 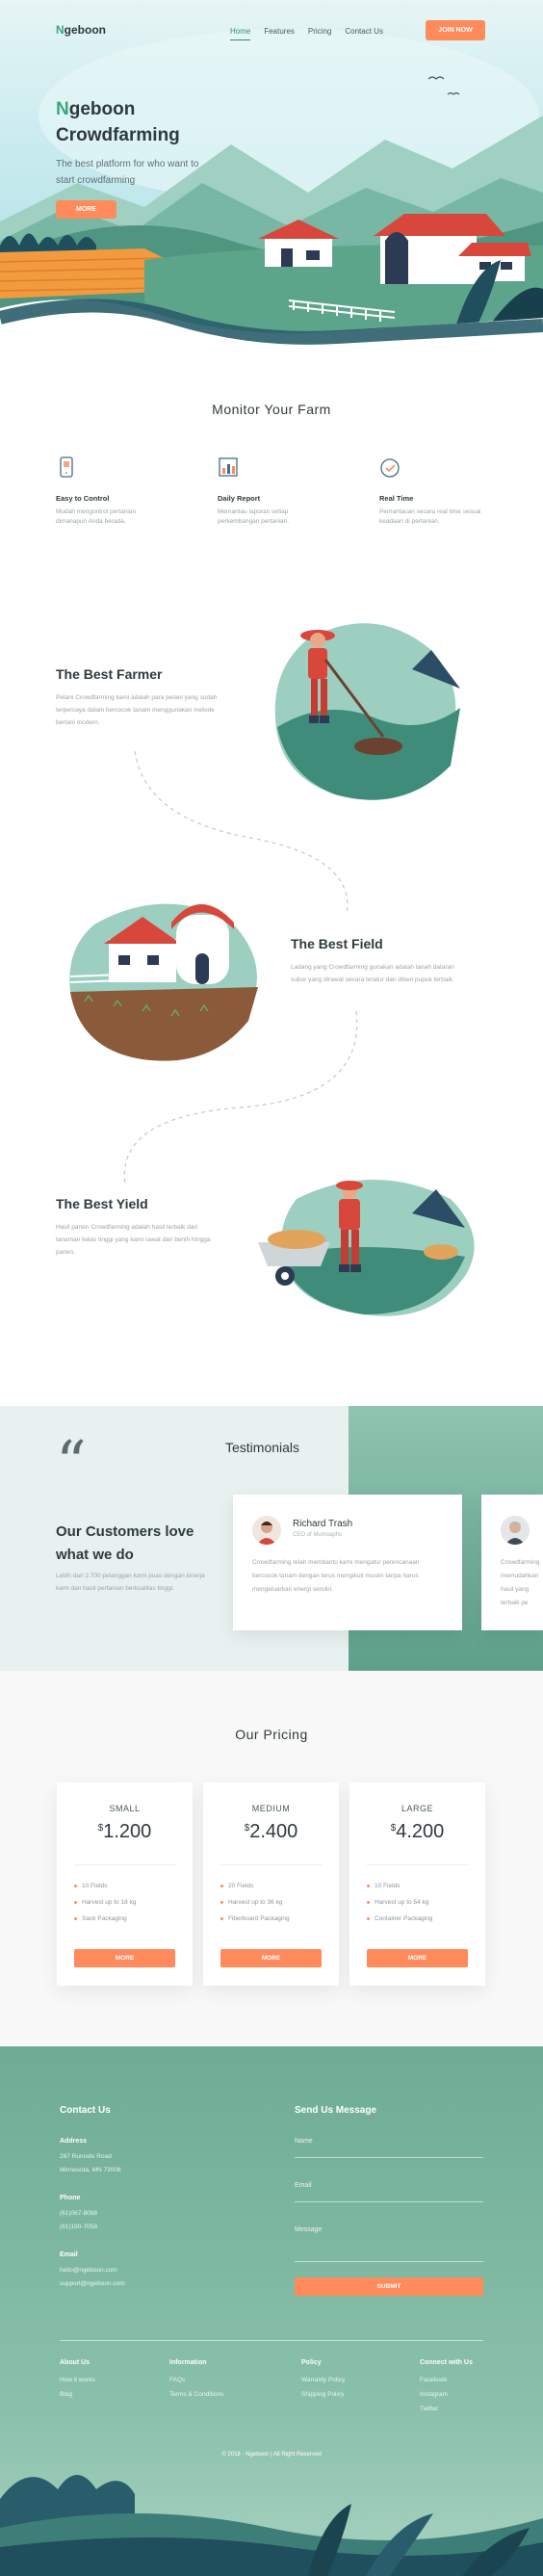 I want to click on plan-name: SMALL, so click(x=125, y=1808).